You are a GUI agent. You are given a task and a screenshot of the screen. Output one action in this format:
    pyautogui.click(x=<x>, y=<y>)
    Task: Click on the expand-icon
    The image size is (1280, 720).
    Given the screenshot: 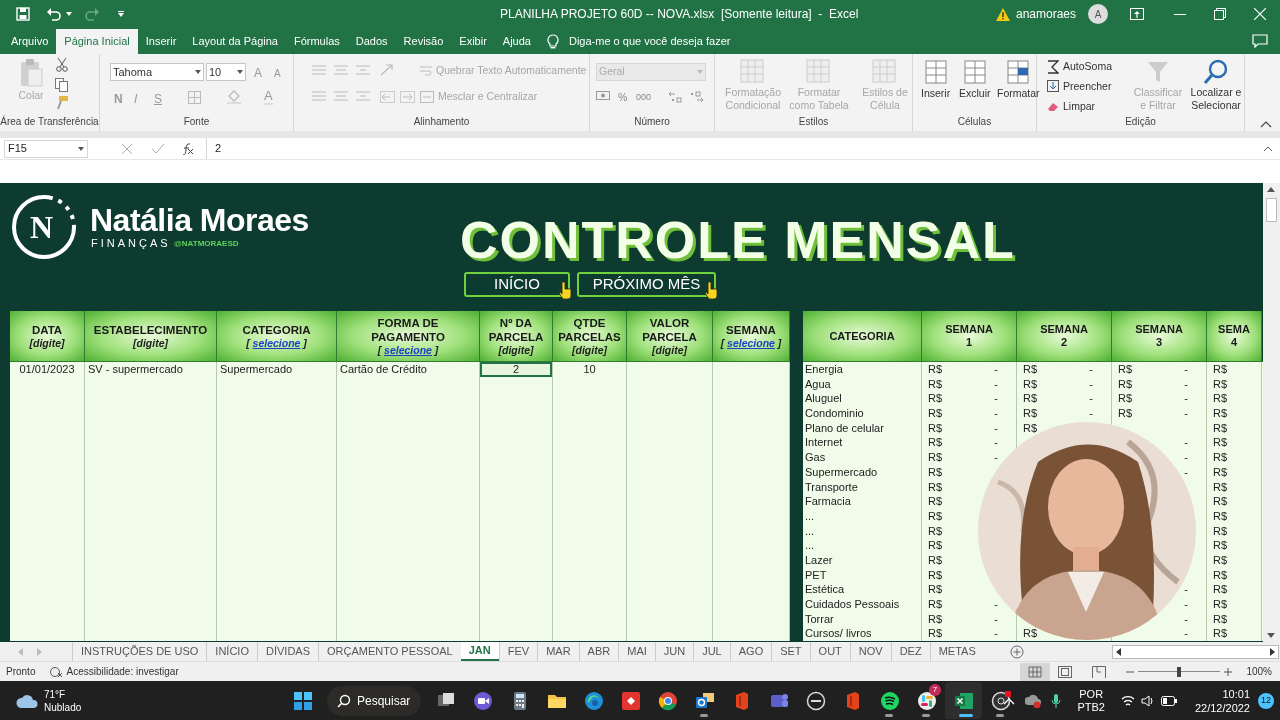 What is the action you would take?
    pyautogui.click(x=1268, y=148)
    